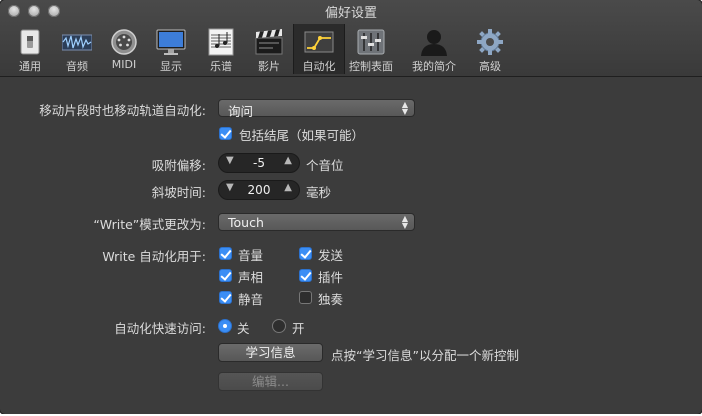  What do you see at coordinates (124, 42) in the screenshot?
I see `midi-port-icon` at bounding box center [124, 42].